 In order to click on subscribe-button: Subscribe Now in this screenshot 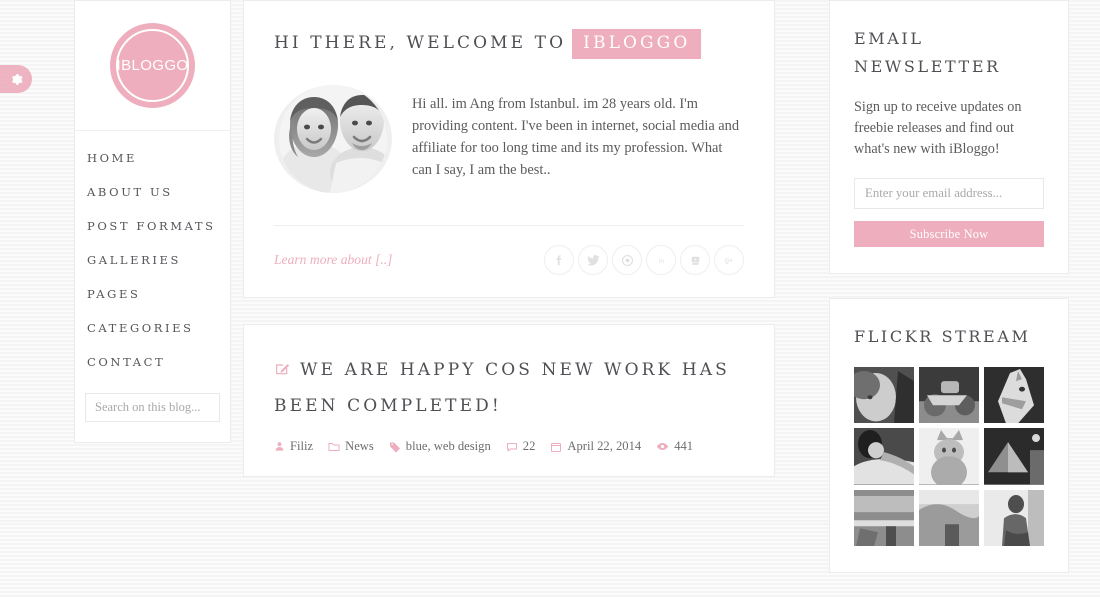, I will do `click(949, 234)`.